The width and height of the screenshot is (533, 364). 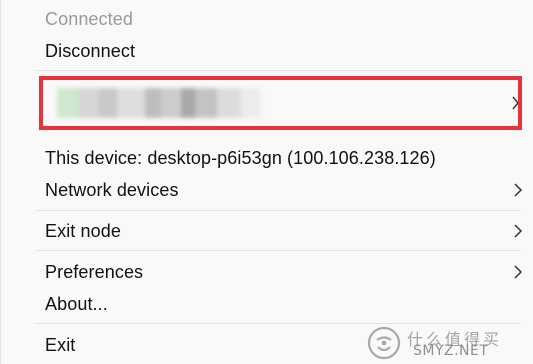 What do you see at coordinates (280, 103) in the screenshot?
I see `red-highlight-box` at bounding box center [280, 103].